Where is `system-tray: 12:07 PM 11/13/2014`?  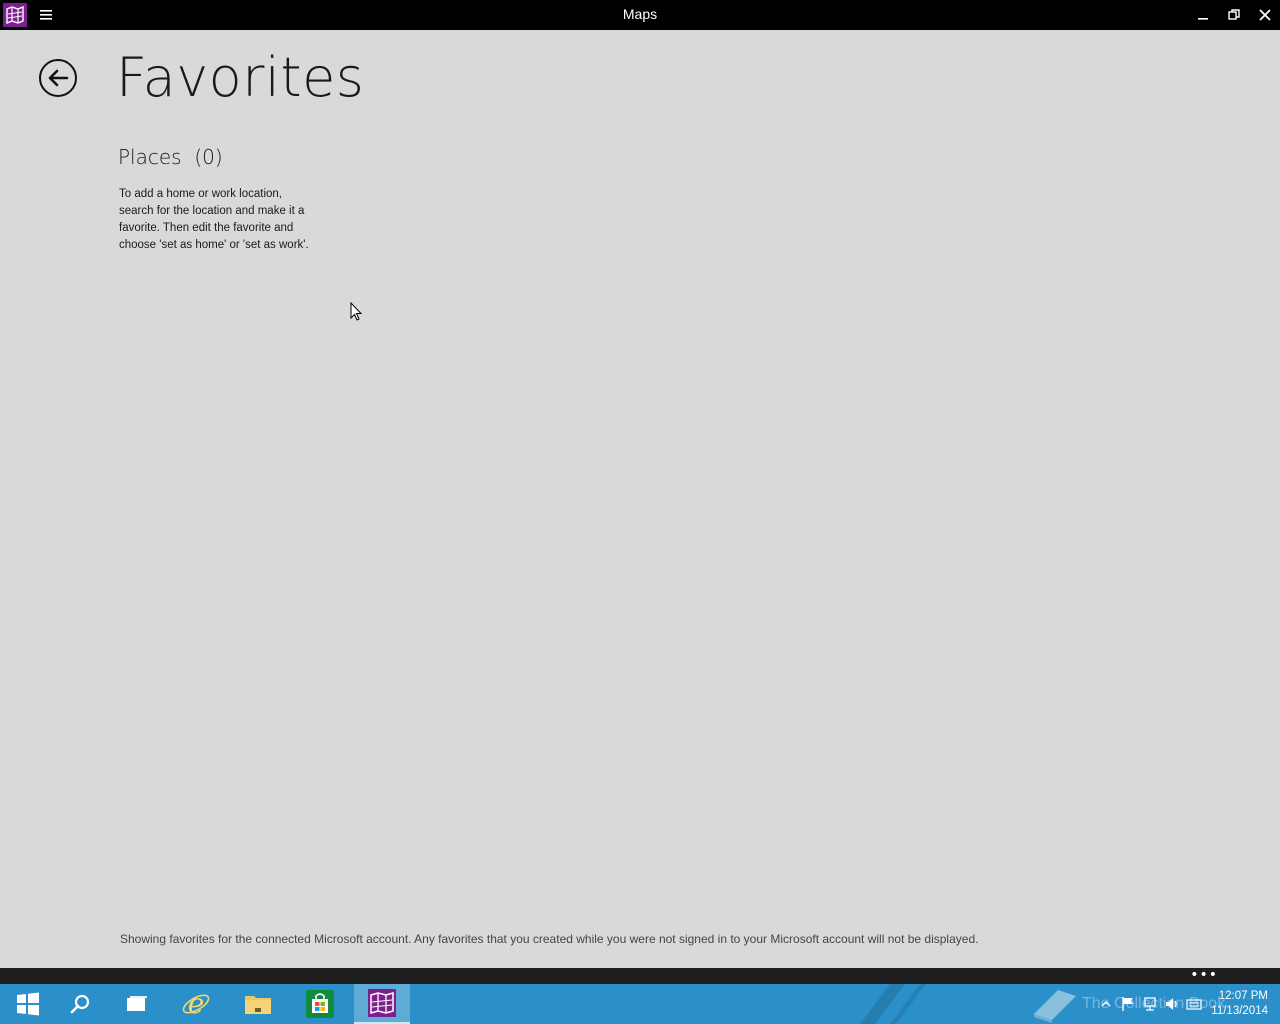
system-tray: 12:07 PM 11/13/2014 is located at coordinates (1187, 1004).